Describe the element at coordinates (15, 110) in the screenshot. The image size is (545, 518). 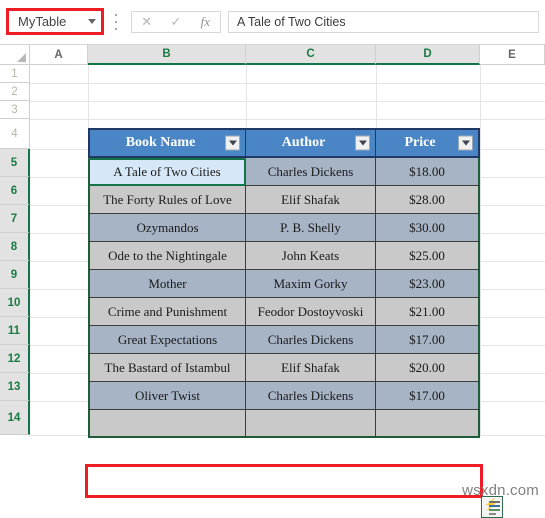
I see `row-header-3: 3` at that location.